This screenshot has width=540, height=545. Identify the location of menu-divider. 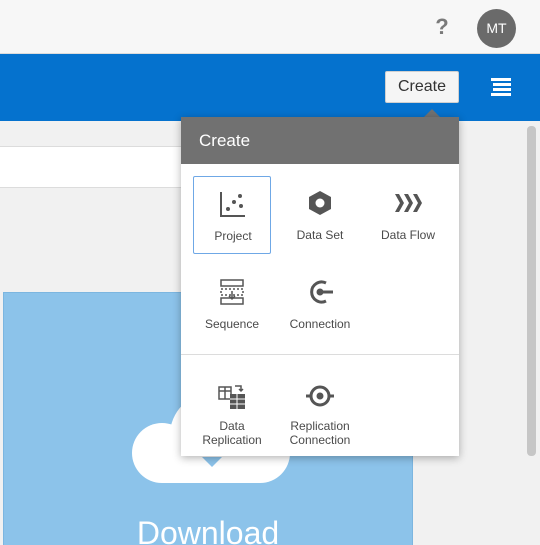
(320, 354).